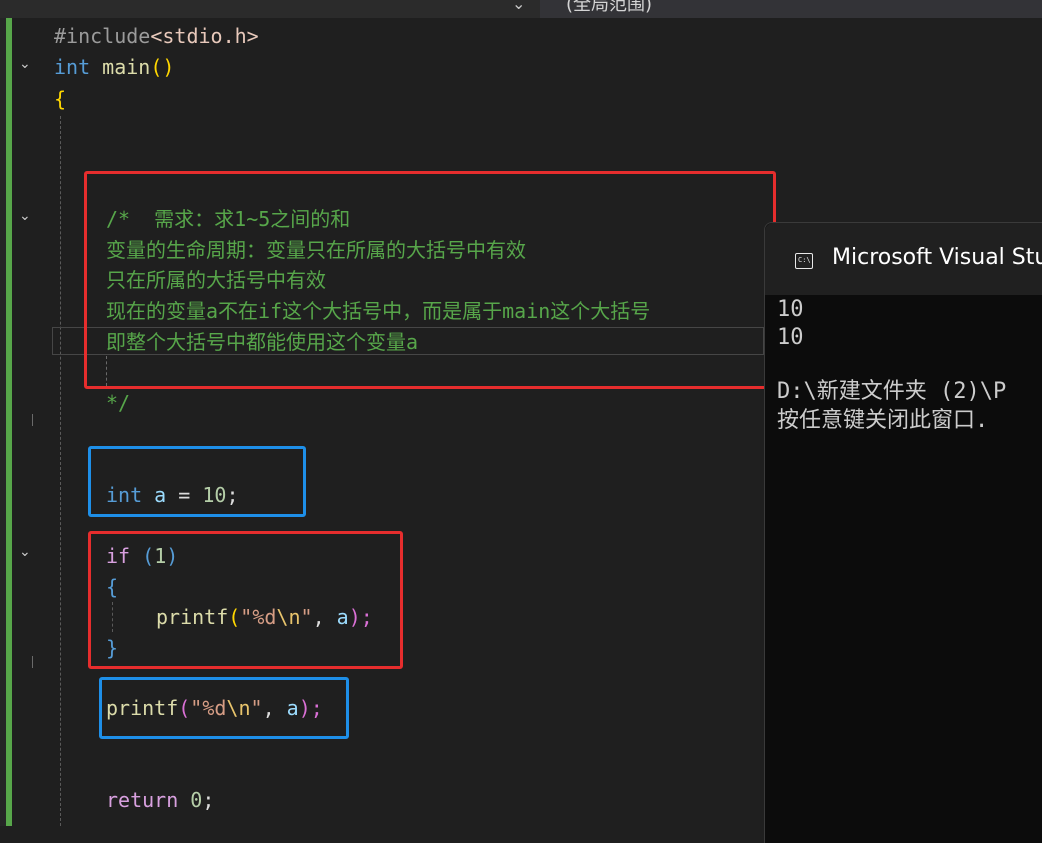  Describe the element at coordinates (518, 6) in the screenshot. I see `chevron-down-icon: ⌄` at that location.